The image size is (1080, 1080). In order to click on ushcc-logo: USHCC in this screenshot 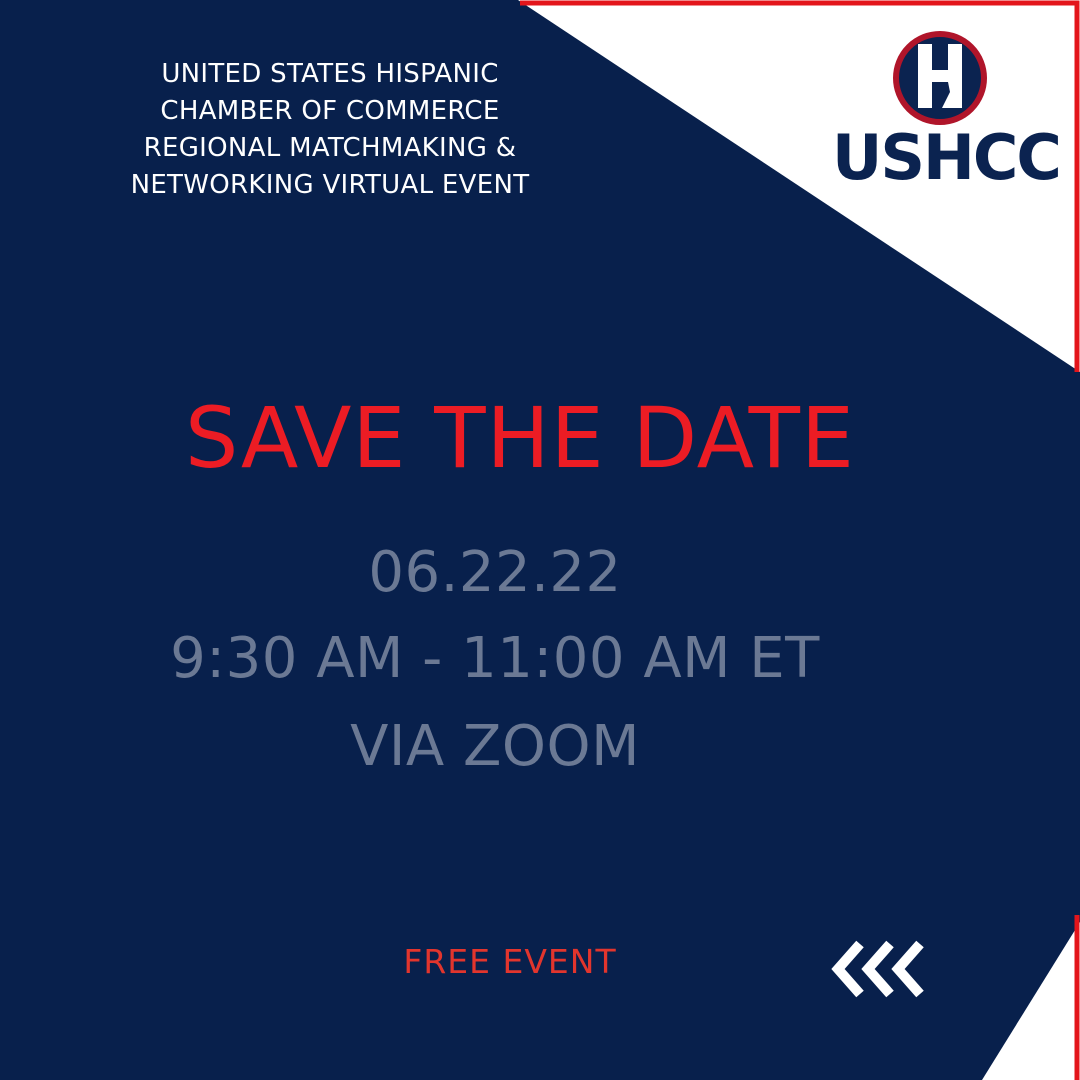, I will do `click(947, 112)`.